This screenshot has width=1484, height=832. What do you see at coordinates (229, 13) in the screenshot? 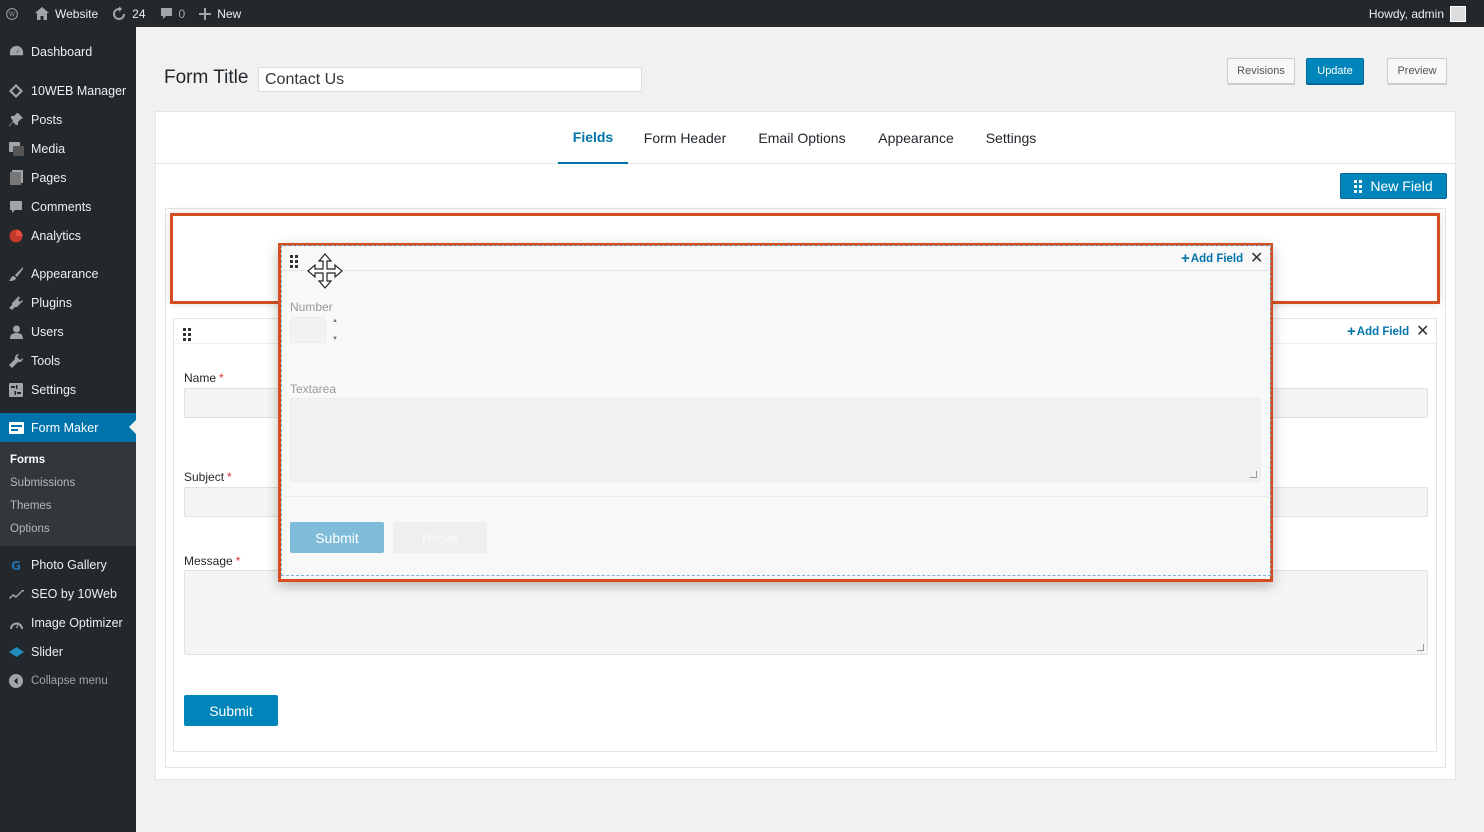
I see `new-label: New` at bounding box center [229, 13].